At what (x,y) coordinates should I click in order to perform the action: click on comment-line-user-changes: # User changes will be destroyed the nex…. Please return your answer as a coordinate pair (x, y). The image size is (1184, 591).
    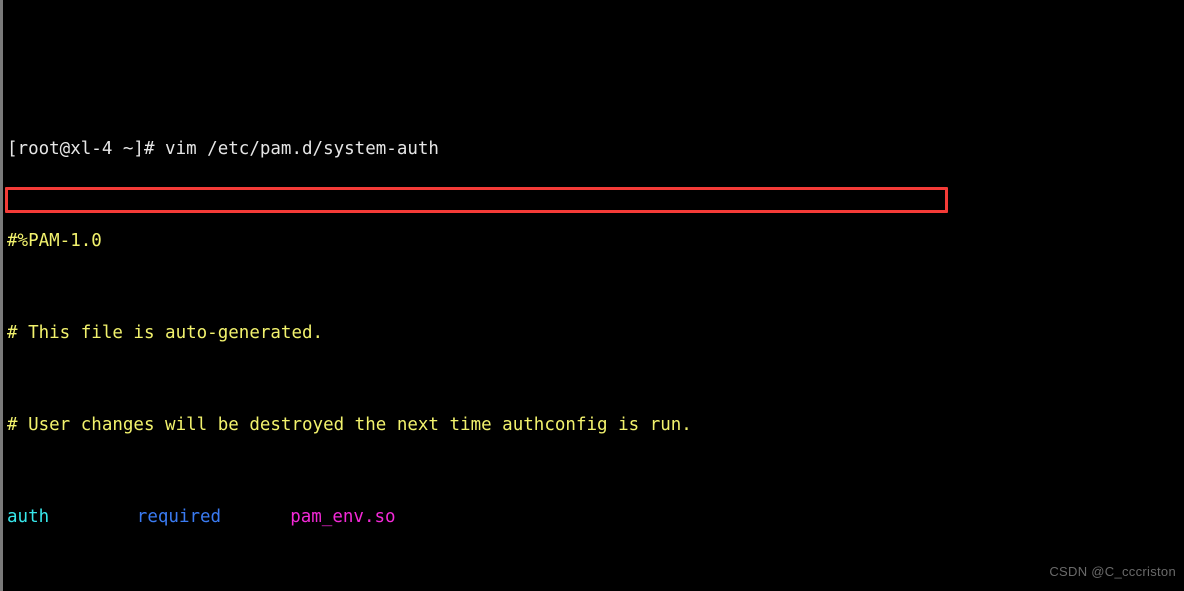
    Looking at the image, I should click on (595, 425).